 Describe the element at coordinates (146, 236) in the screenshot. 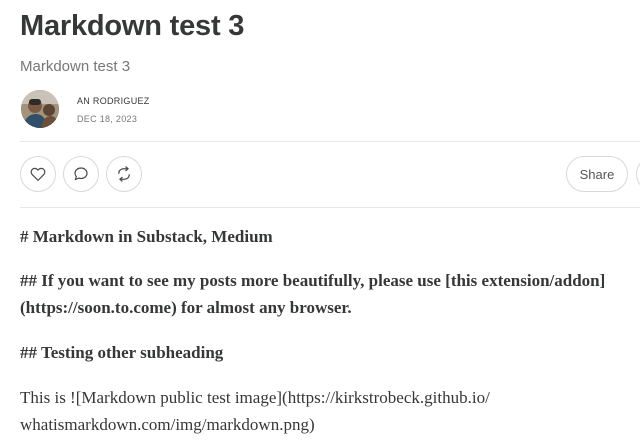

I see `paragraph-line: # Markdown in Substack, Medium` at that location.